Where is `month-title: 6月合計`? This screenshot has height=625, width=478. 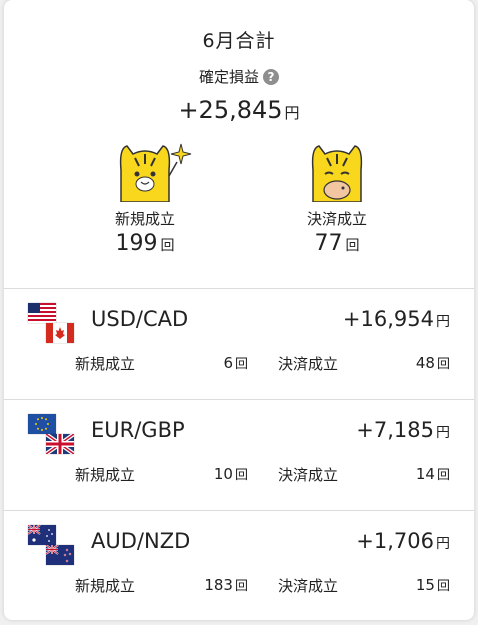
month-title: 6月合計 is located at coordinates (239, 41).